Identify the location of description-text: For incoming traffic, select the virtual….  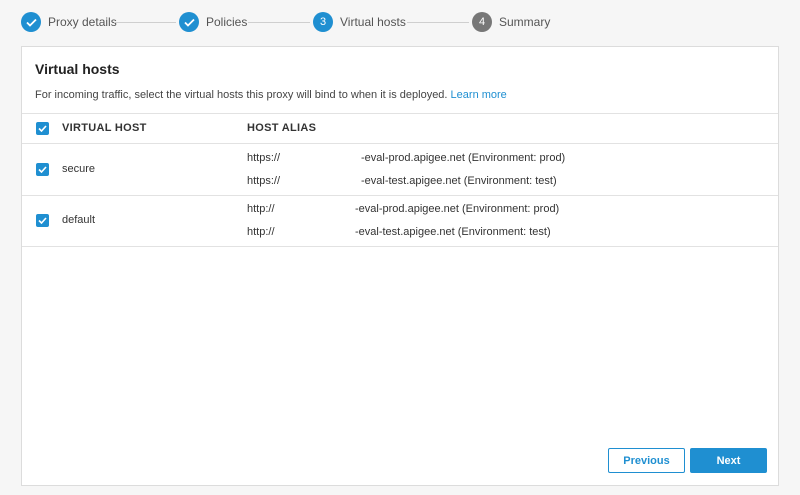
(241, 95).